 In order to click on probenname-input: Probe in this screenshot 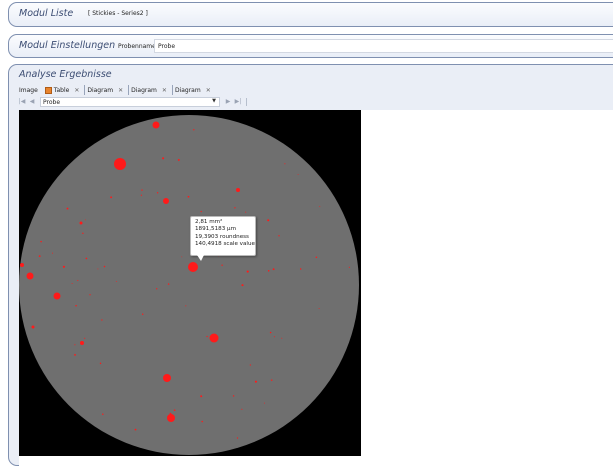, I will do `click(383, 46)`.